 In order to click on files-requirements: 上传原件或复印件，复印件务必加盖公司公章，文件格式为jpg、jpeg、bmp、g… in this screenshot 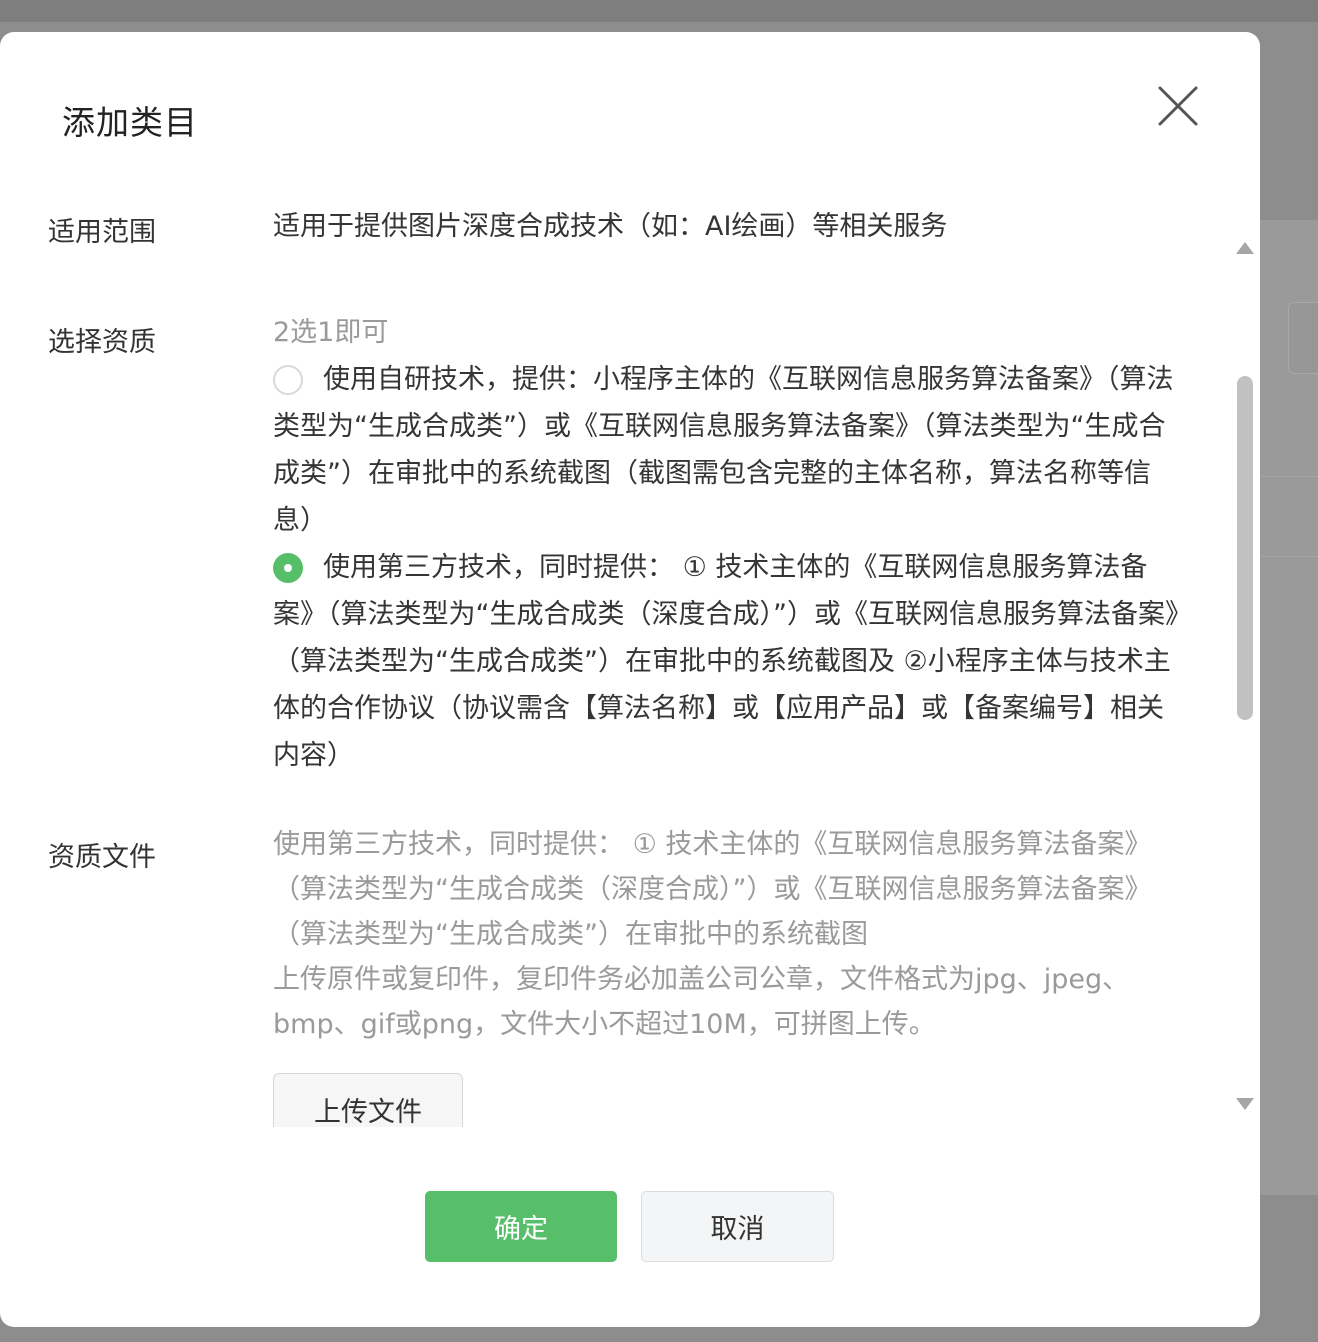, I will do `click(701, 1002)`.